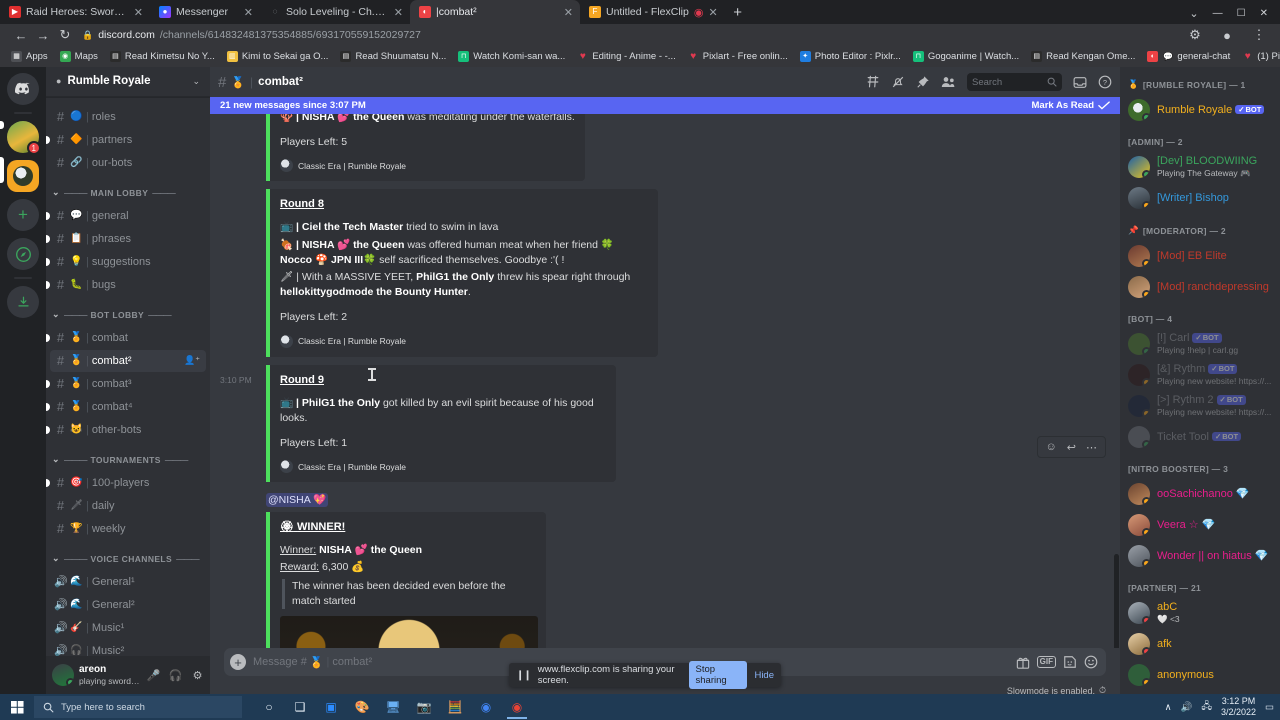 The height and width of the screenshot is (720, 1280). What do you see at coordinates (738, 12) in the screenshot?
I see `new-tab-button: +` at bounding box center [738, 12].